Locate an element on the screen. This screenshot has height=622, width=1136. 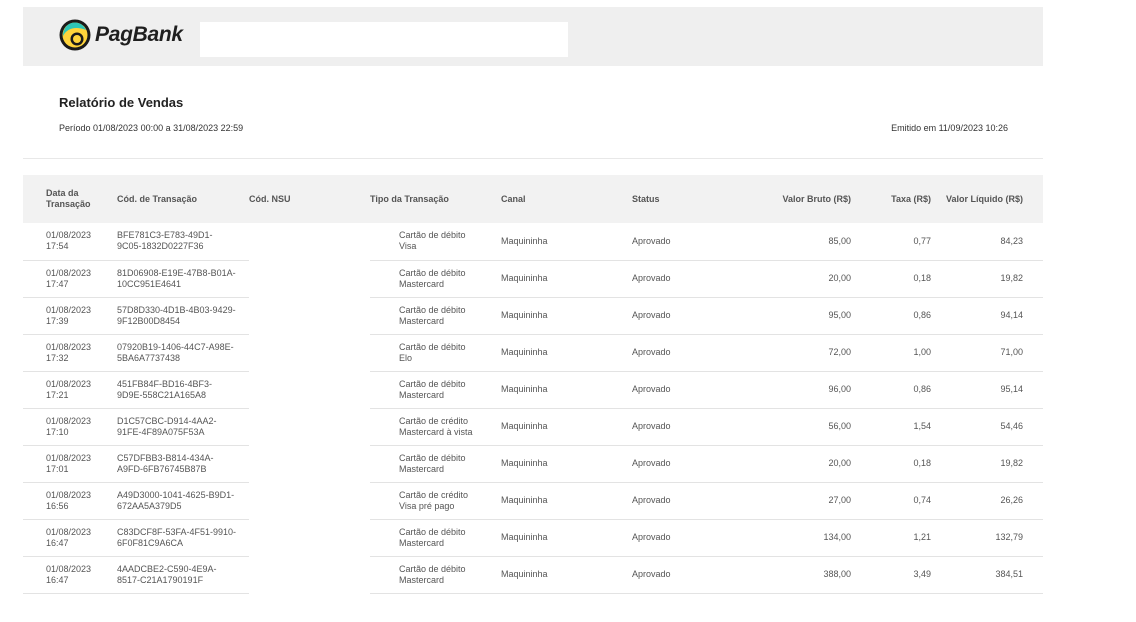
cell-net: 94,14 is located at coordinates (987, 316).